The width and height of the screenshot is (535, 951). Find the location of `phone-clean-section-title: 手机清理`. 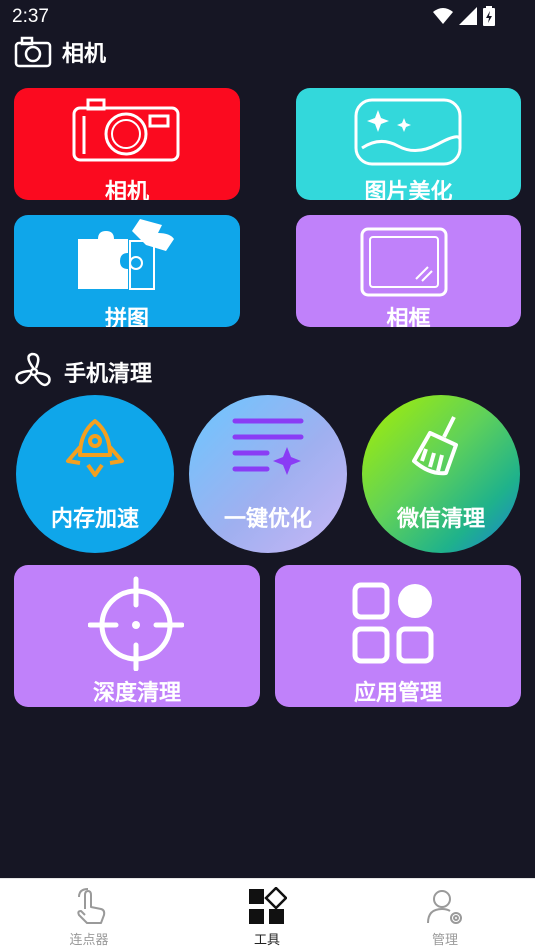

phone-clean-section-title: 手机清理 is located at coordinates (108, 374).